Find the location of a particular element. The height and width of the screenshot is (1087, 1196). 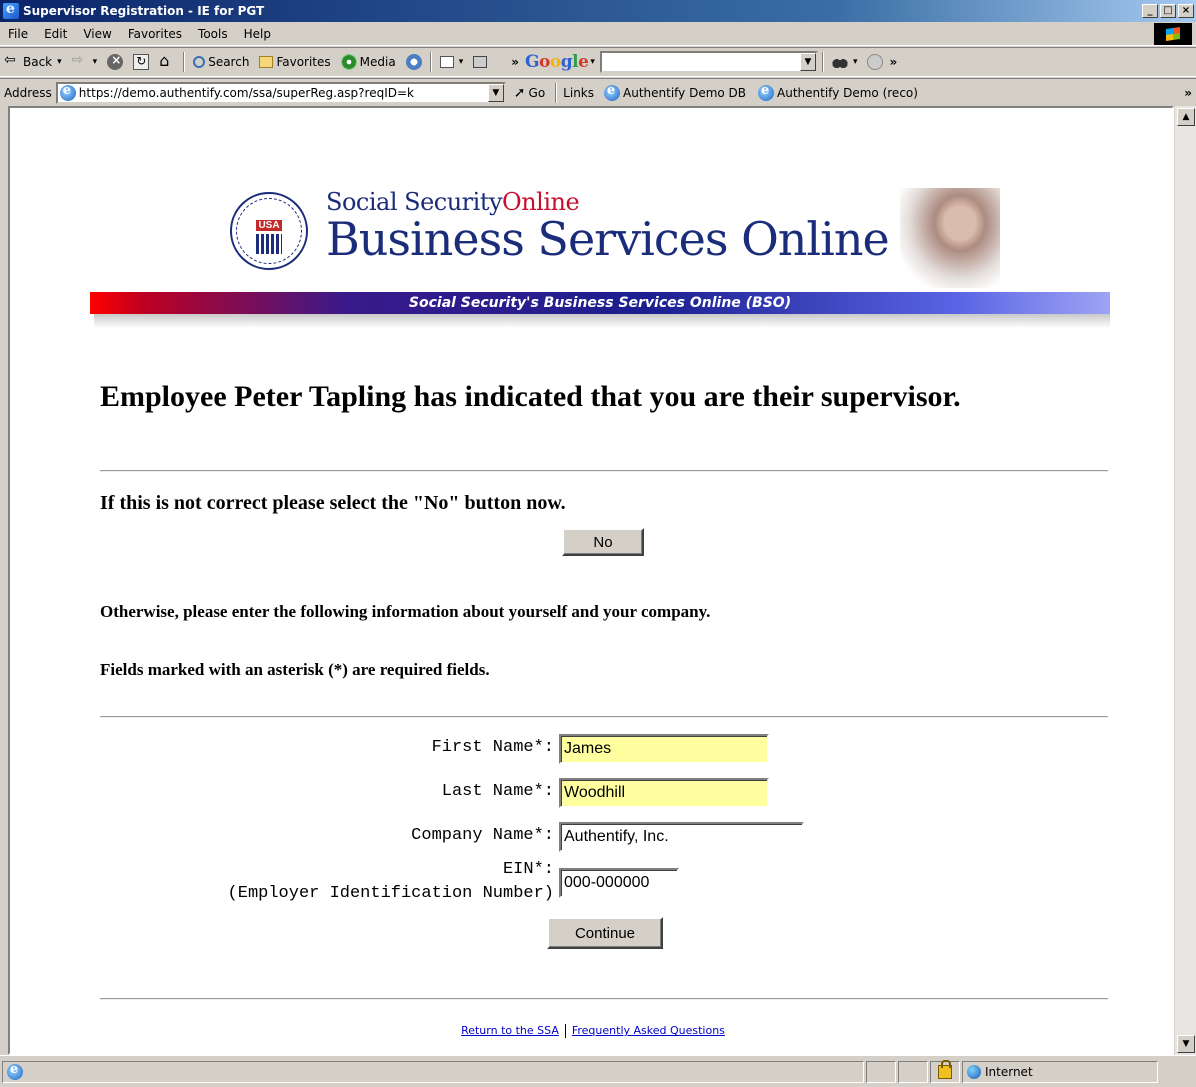

menu-edit: Edit is located at coordinates (55, 34).